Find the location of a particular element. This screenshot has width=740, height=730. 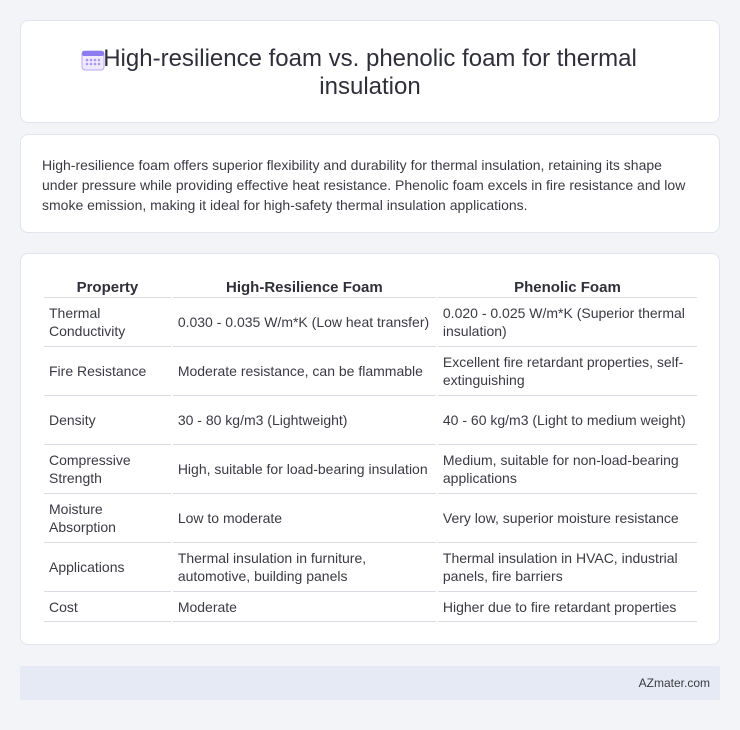

property-cell: Moisture Absorption is located at coordinates (107, 518).